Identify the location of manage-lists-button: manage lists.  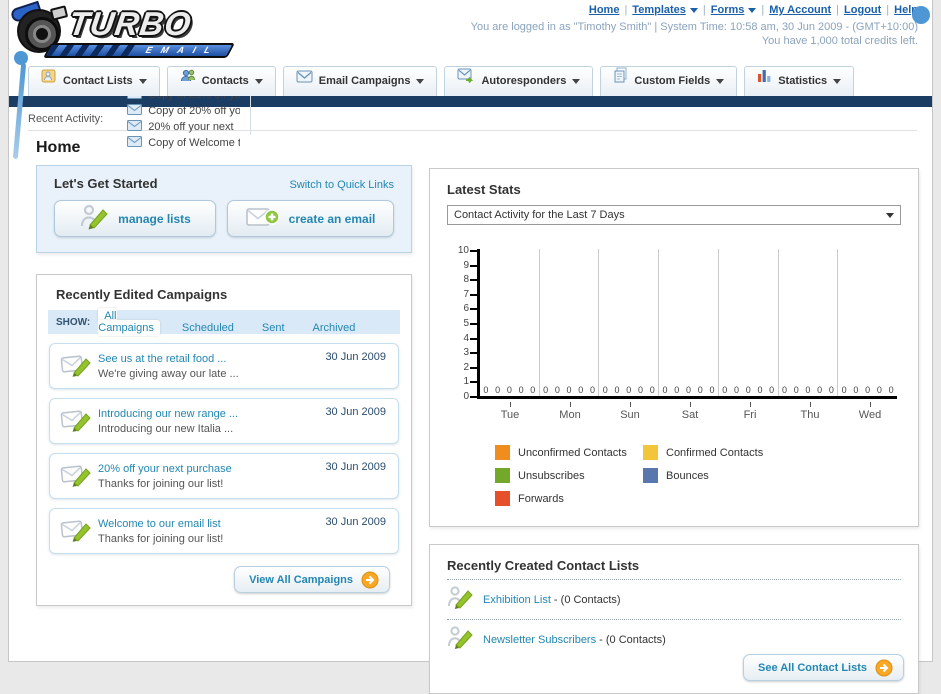
(135, 218).